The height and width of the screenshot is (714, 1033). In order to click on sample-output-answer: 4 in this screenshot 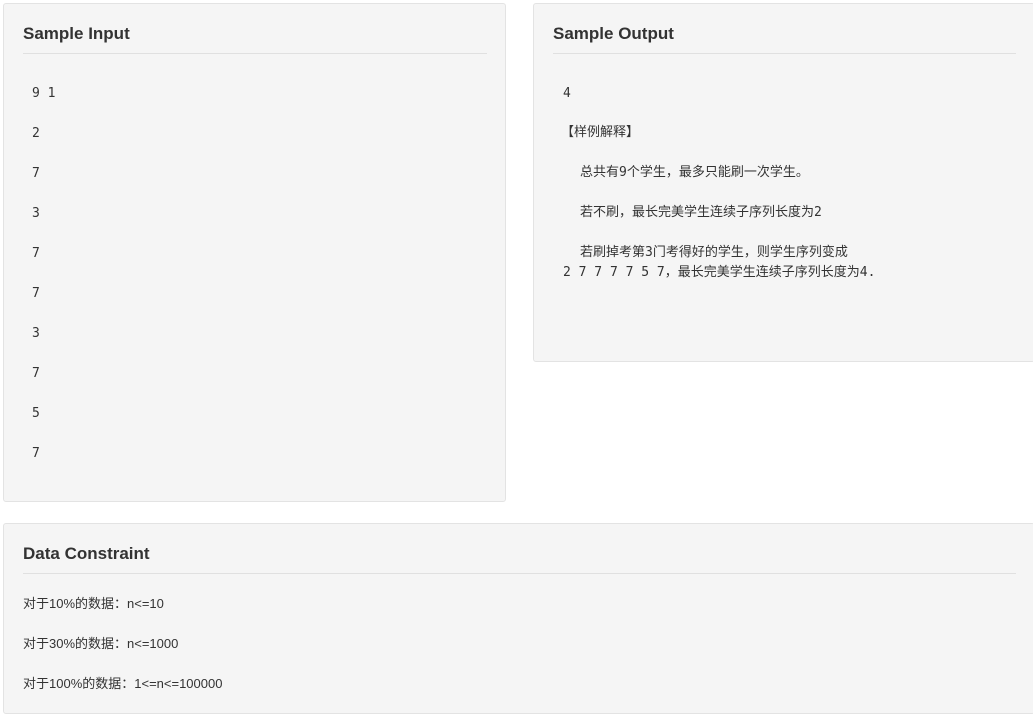, I will do `click(567, 93)`.